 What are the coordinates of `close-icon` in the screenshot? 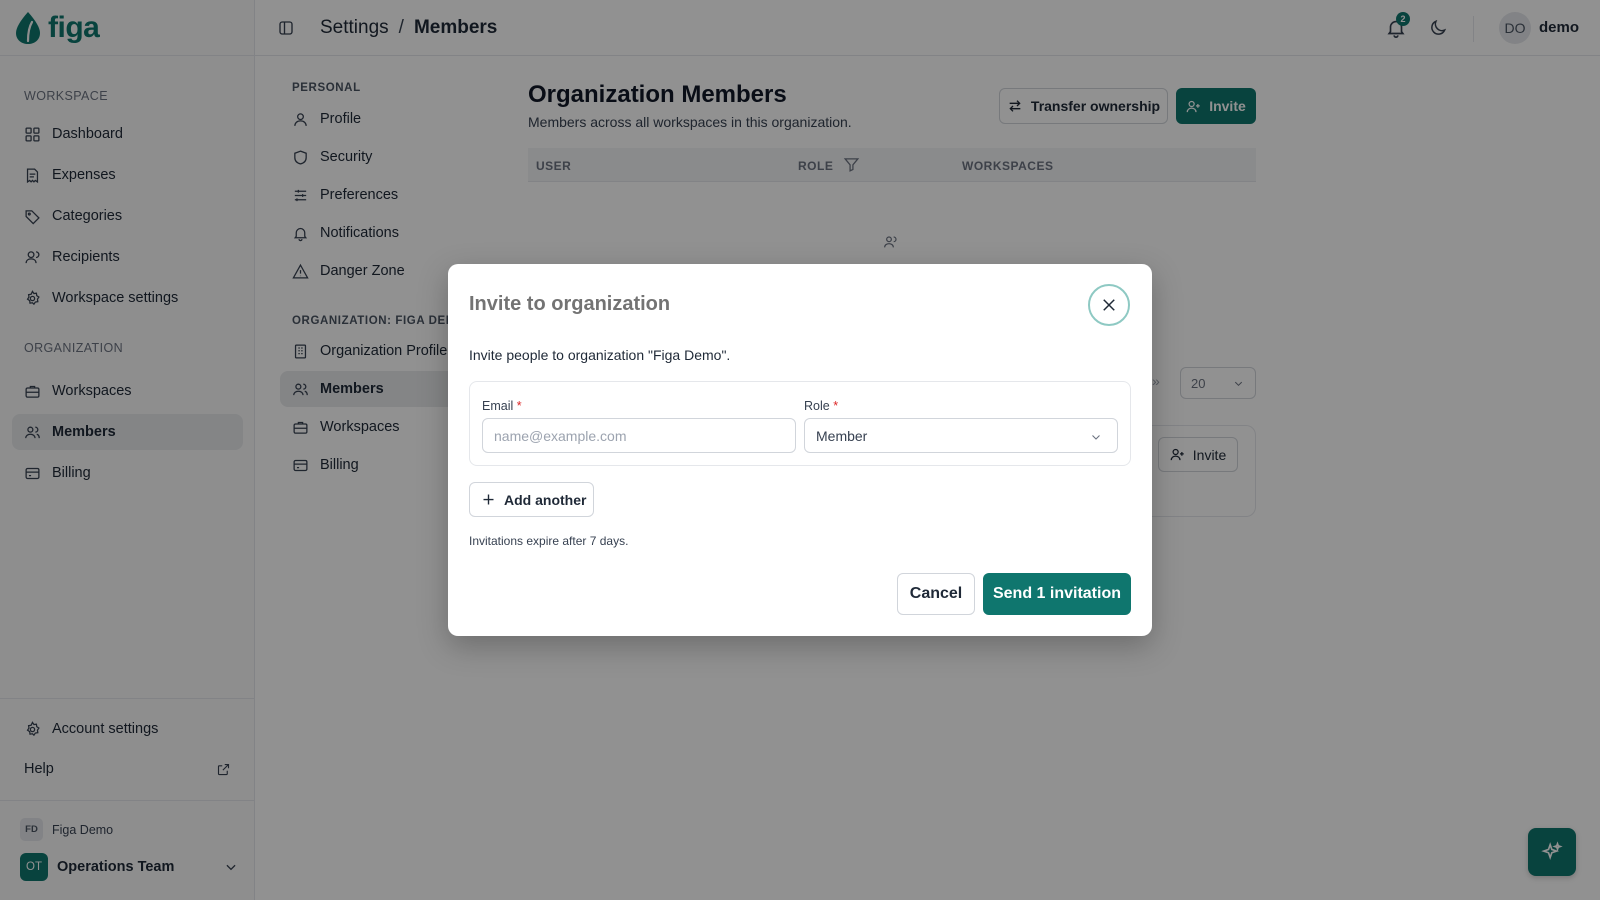 It's located at (1109, 305).